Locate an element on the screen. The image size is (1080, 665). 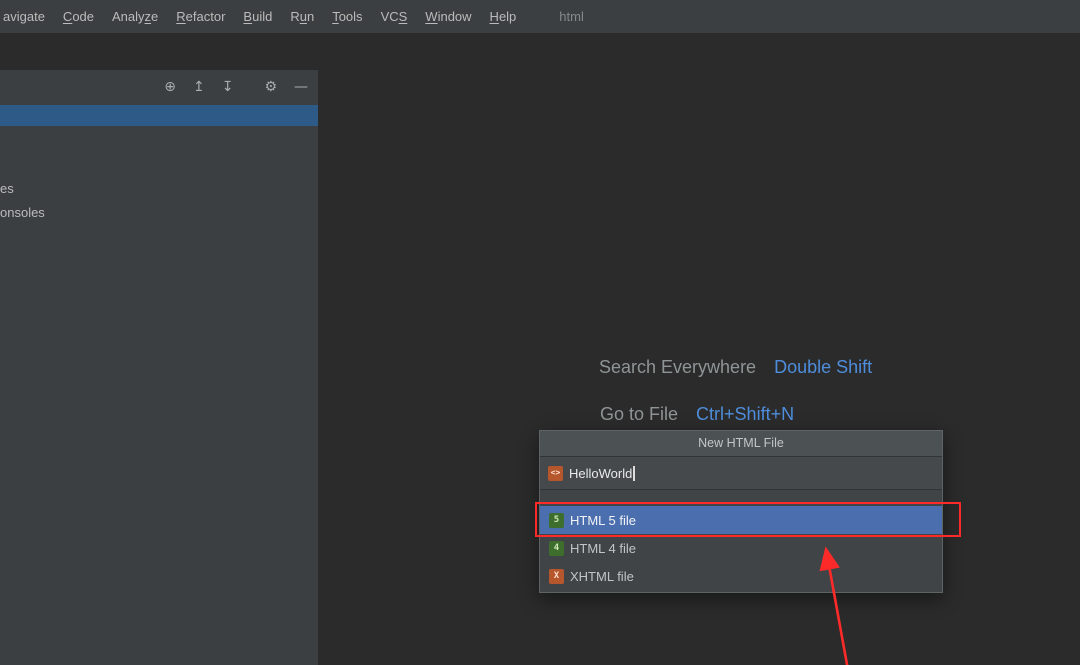
shortcut-label: Search Everywhere is located at coordinates (678, 367).